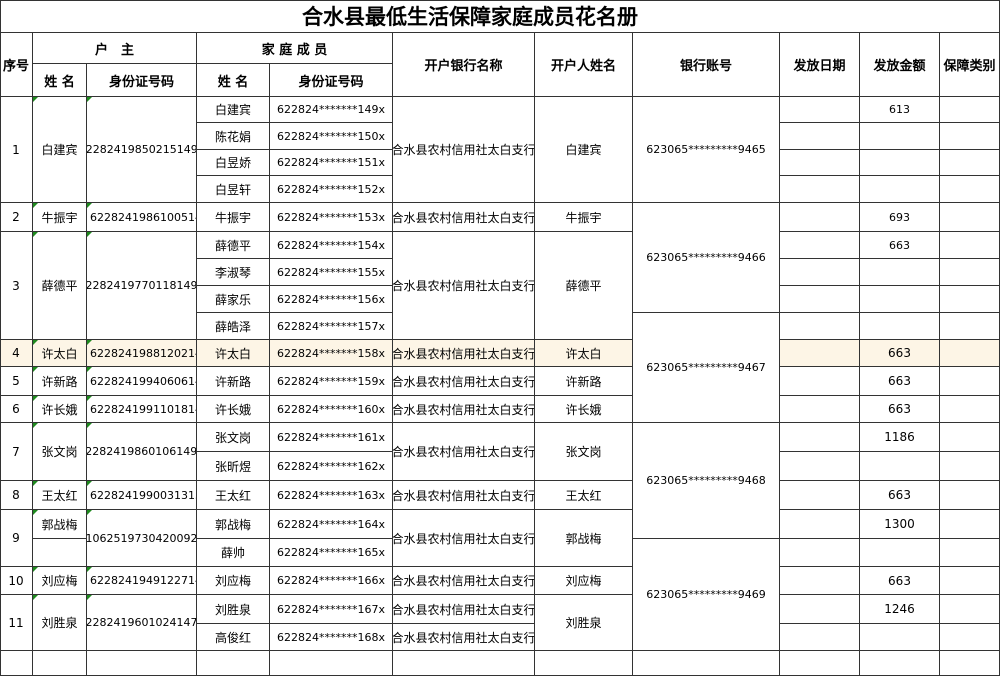  I want to click on householder-id-cell: 62282419850215149x, so click(142, 150).